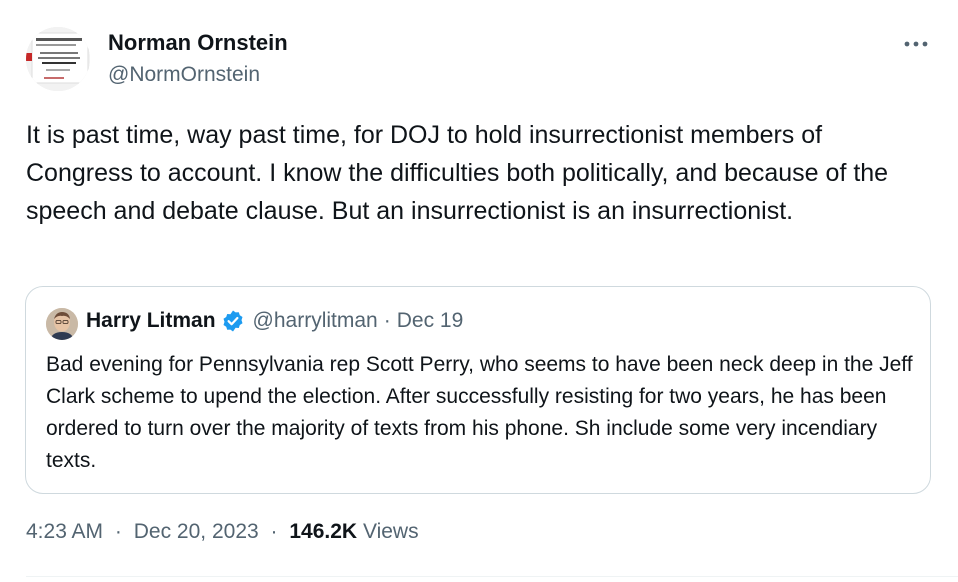 This screenshot has height=582, width=958. What do you see at coordinates (492, 576) in the screenshot?
I see `divider` at bounding box center [492, 576].